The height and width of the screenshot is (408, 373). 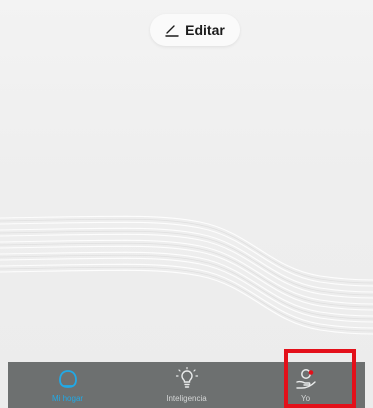 What do you see at coordinates (67, 398) in the screenshot?
I see `tab-label-mi-hogar: Mi hogar` at bounding box center [67, 398].